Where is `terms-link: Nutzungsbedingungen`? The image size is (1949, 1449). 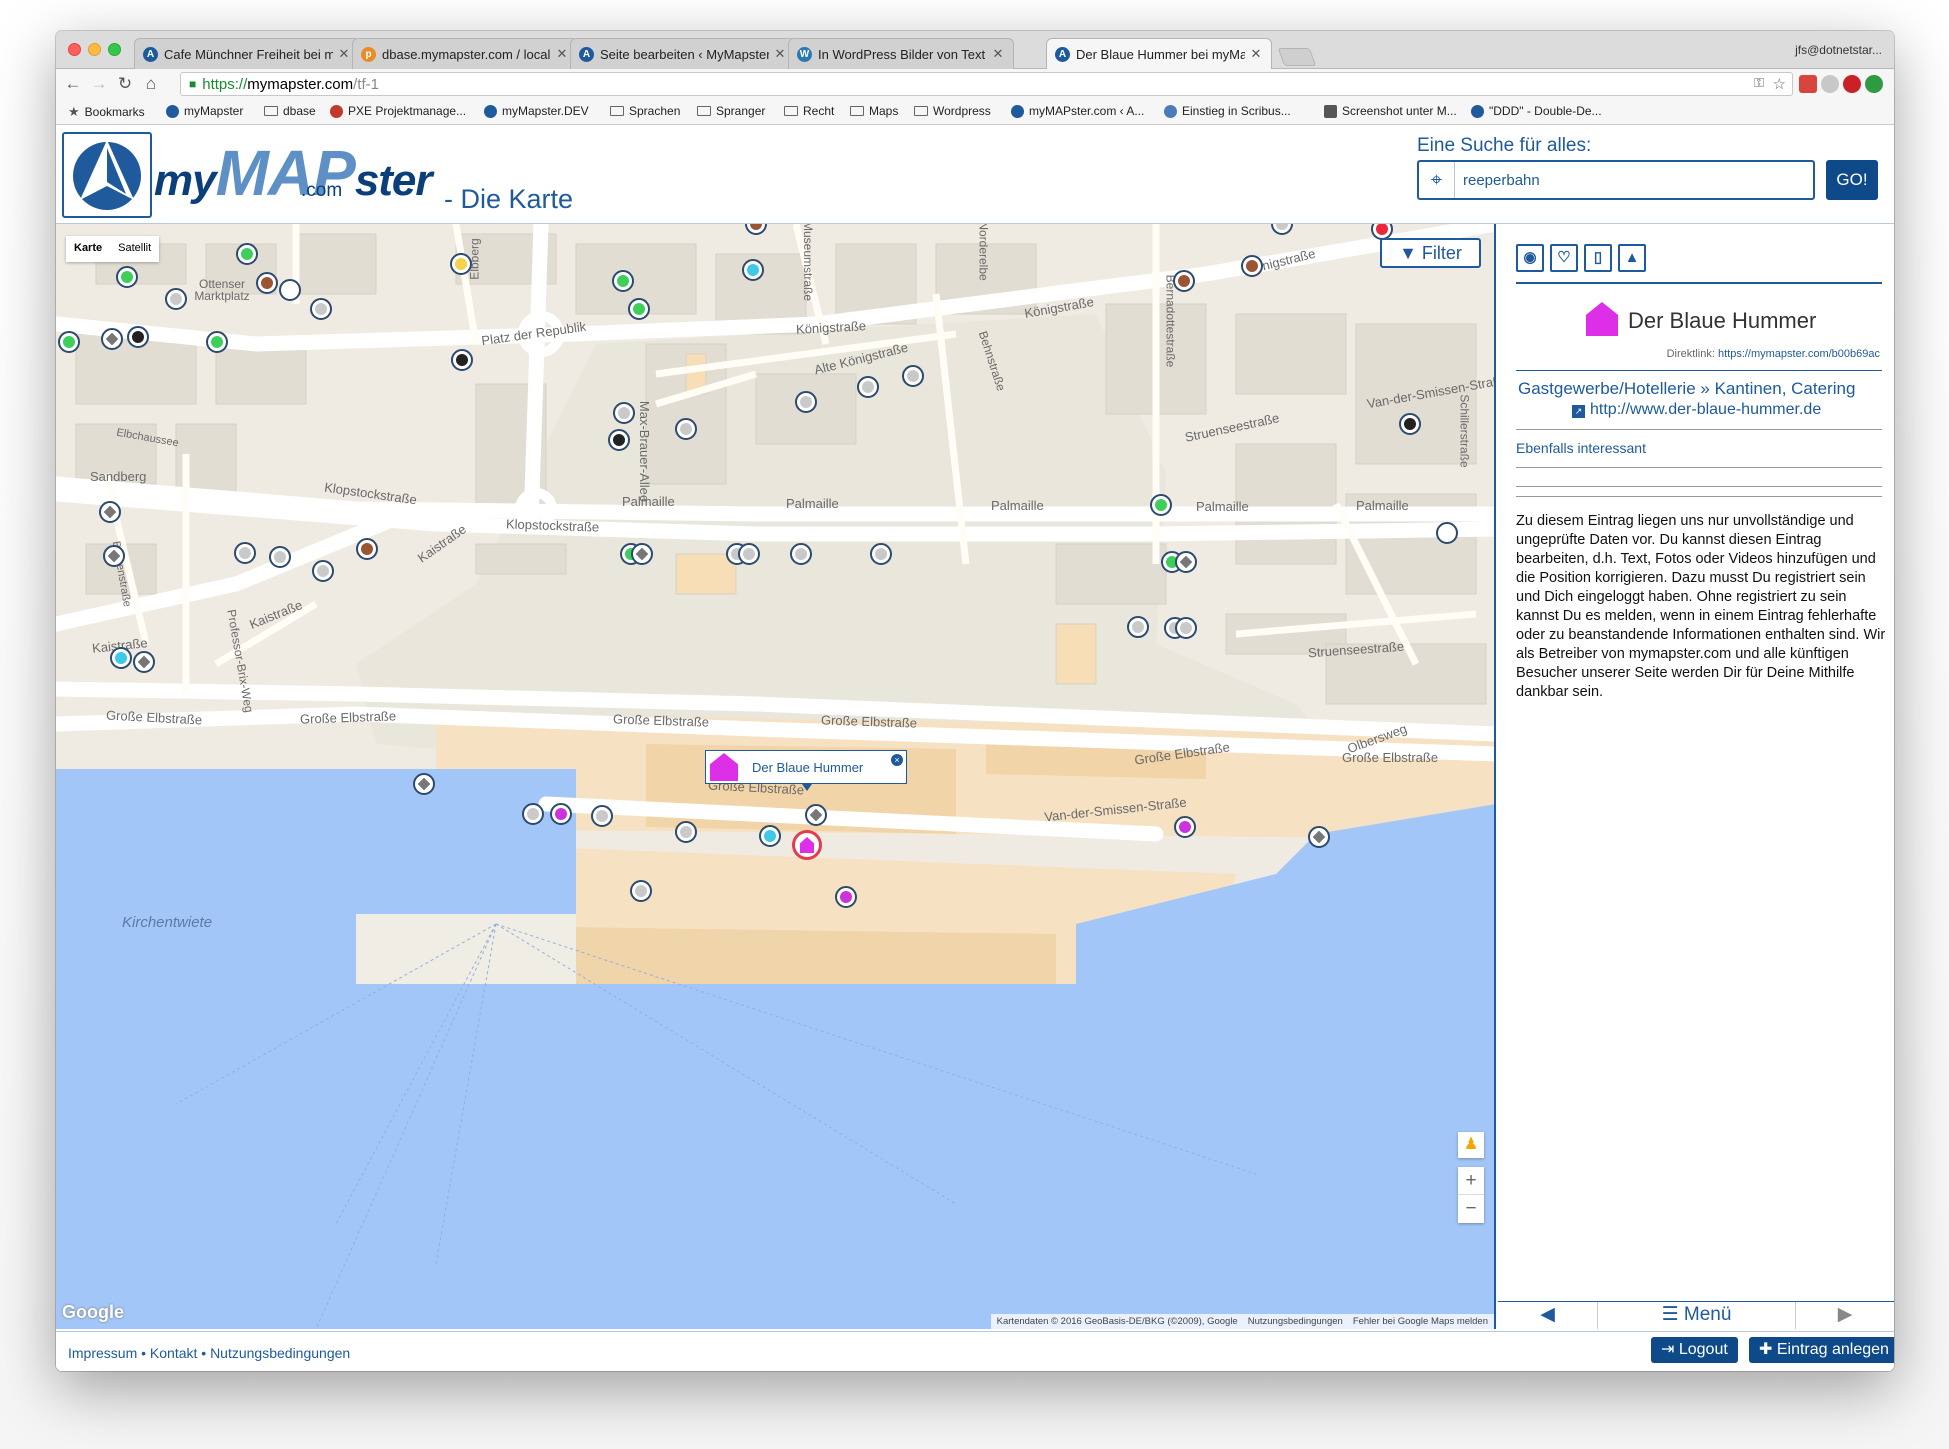 terms-link: Nutzungsbedingungen is located at coordinates (1295, 1321).